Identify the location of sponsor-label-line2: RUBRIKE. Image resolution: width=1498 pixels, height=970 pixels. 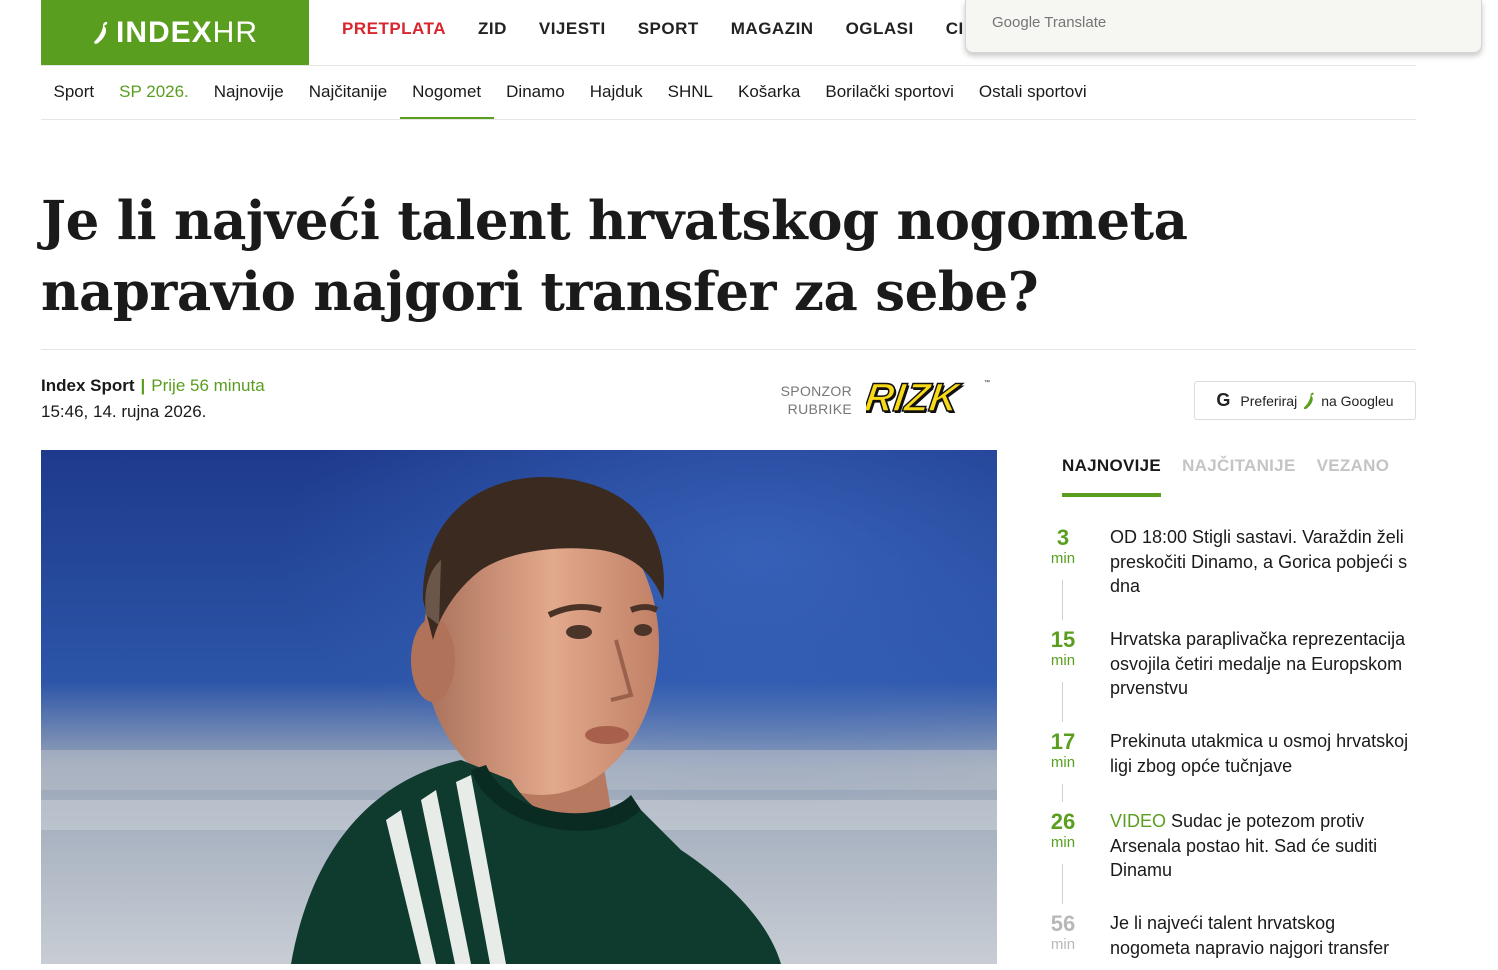
(819, 409).